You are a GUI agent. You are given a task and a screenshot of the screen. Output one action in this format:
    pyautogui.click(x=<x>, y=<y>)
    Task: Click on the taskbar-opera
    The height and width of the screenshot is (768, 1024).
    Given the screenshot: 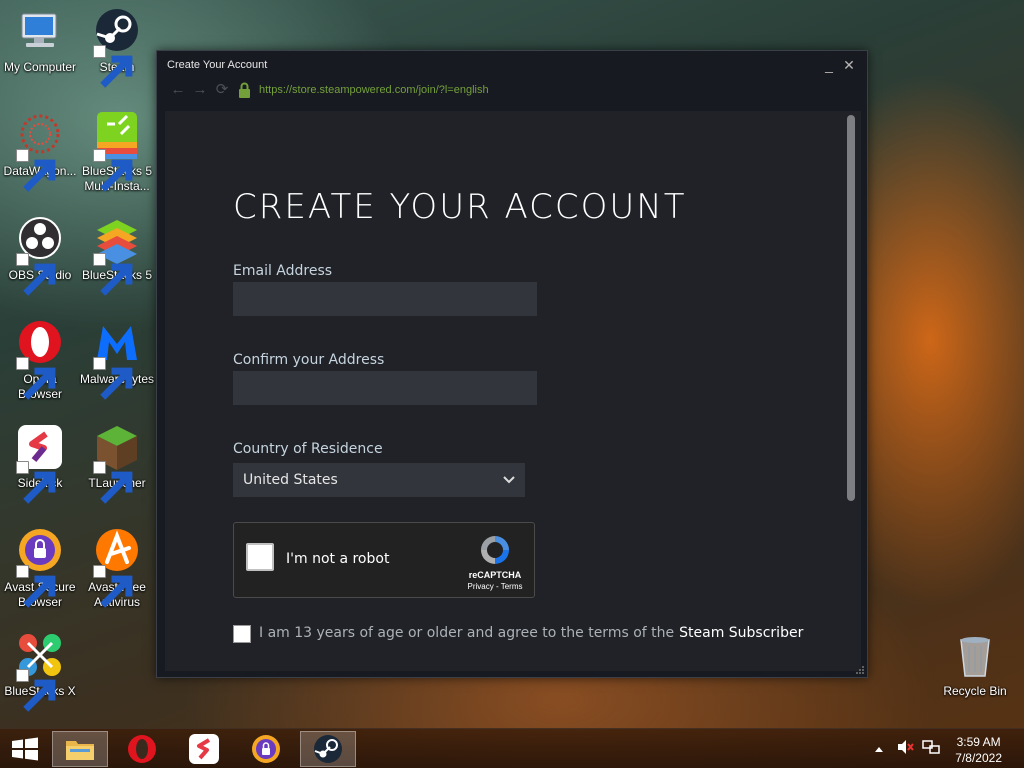 What is the action you would take?
    pyautogui.click(x=142, y=749)
    